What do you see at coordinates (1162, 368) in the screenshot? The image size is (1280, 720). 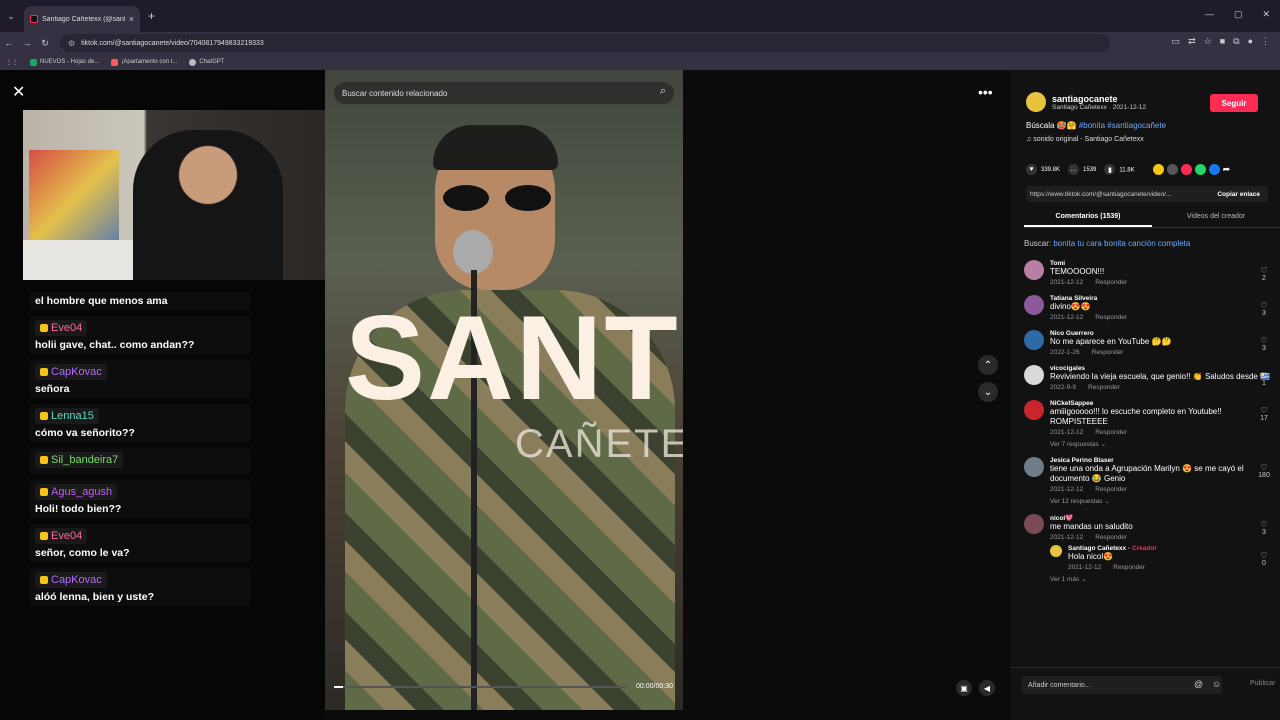 I see `comment-author: vicocigales` at bounding box center [1162, 368].